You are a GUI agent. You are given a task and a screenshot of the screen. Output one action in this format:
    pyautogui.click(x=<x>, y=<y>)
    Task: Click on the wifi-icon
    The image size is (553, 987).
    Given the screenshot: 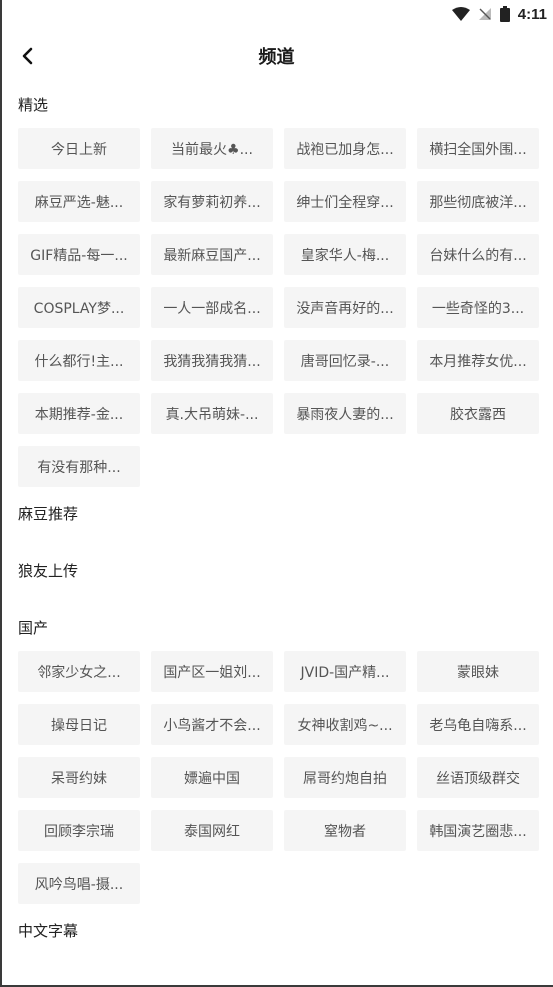 What is the action you would take?
    pyautogui.click(x=460, y=14)
    